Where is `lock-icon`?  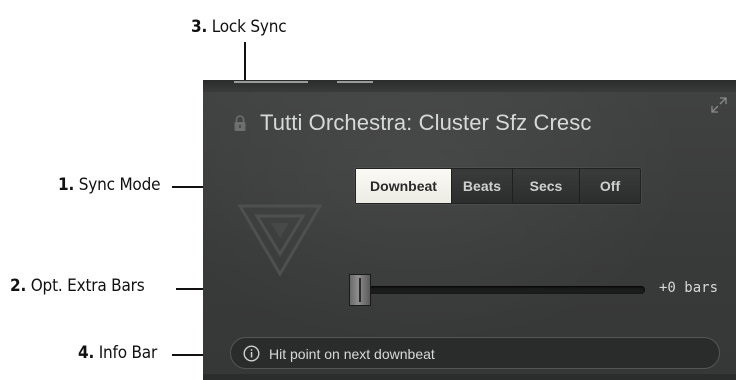 lock-icon is located at coordinates (240, 123).